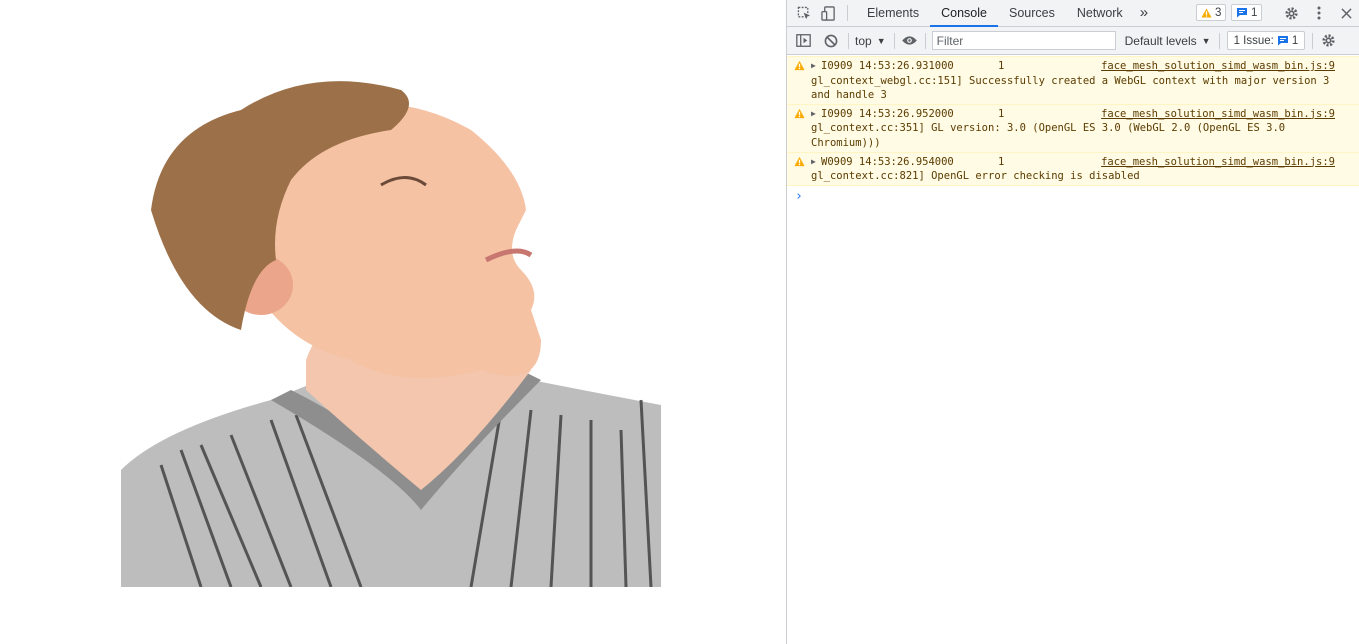 The height and width of the screenshot is (644, 1359). Describe the element at coordinates (964, 13) in the screenshot. I see `tab-console: Console` at that location.